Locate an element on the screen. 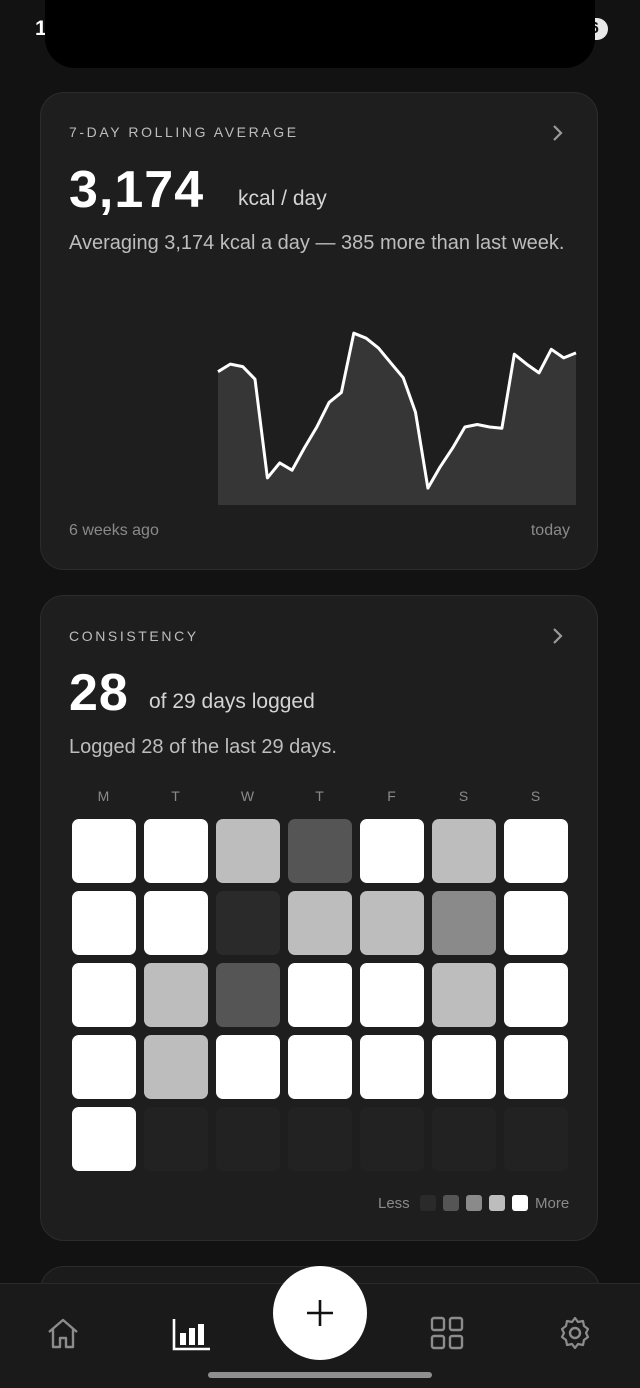 The height and width of the screenshot is (1388, 640). stats-icon is located at coordinates (191, 1333).